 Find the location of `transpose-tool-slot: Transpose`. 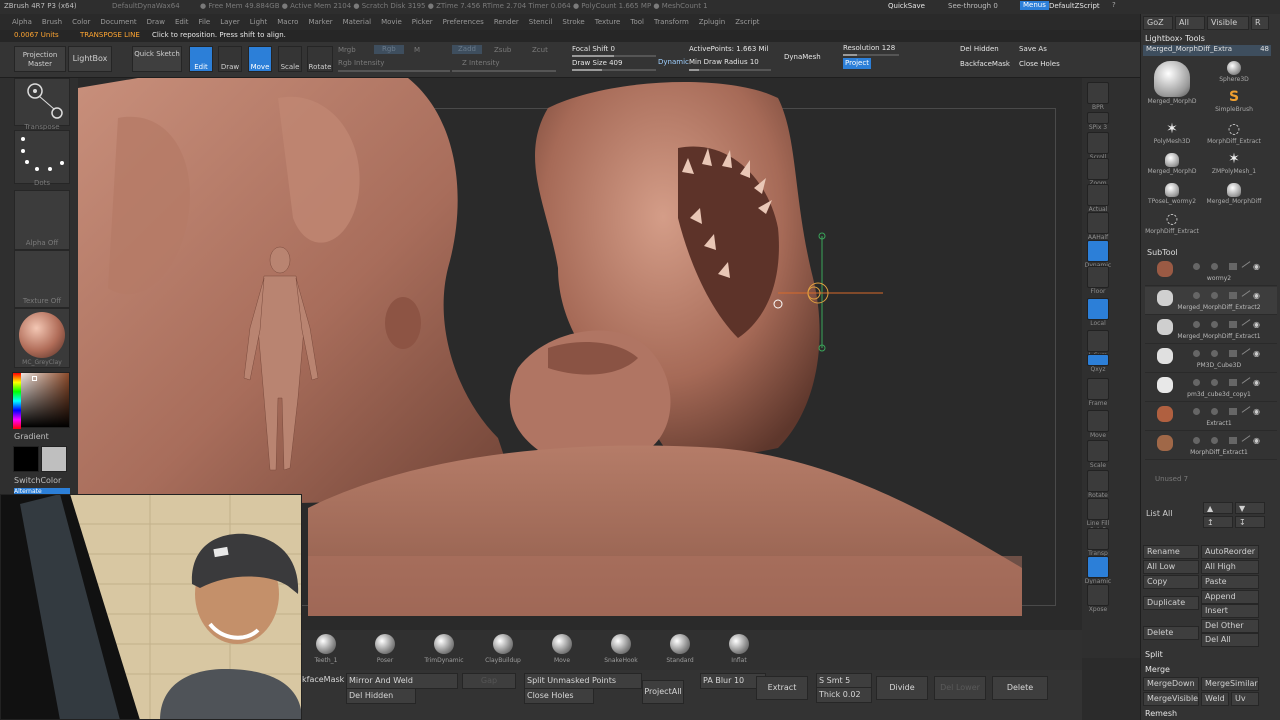

transpose-tool-slot: Transpose is located at coordinates (42, 104).